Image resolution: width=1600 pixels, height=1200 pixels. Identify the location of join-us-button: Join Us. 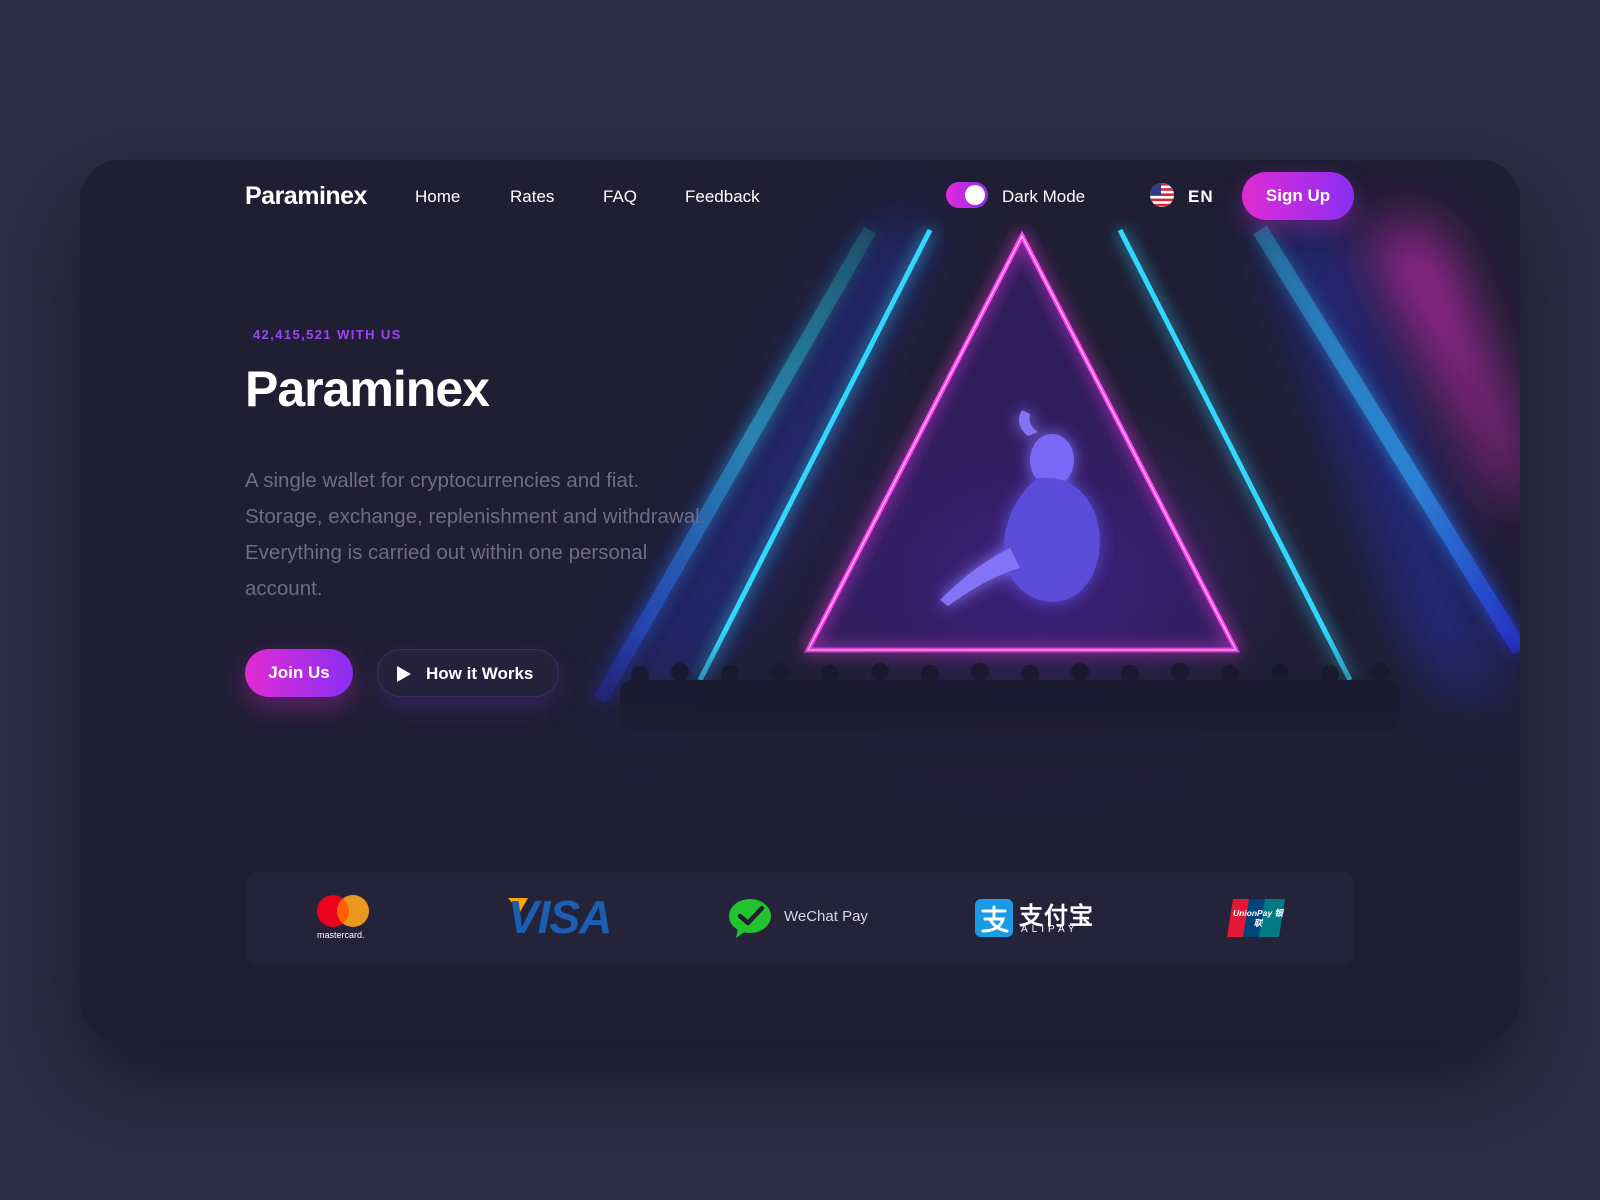
(299, 673).